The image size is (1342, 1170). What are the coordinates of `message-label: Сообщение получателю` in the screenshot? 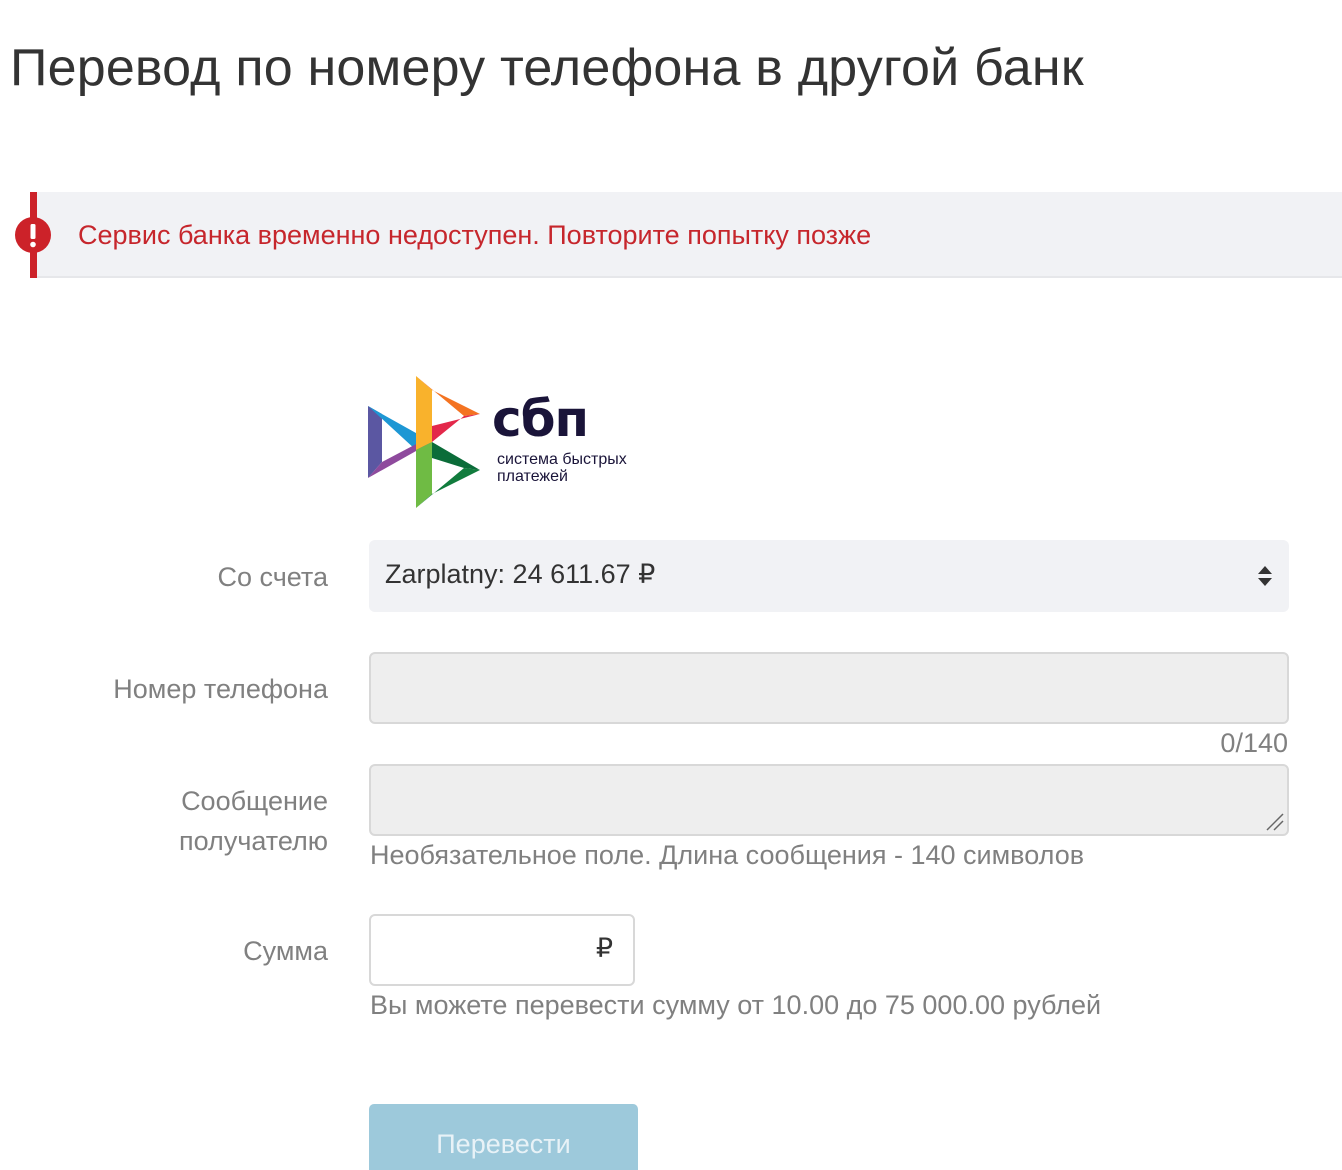 It's located at (253, 821).